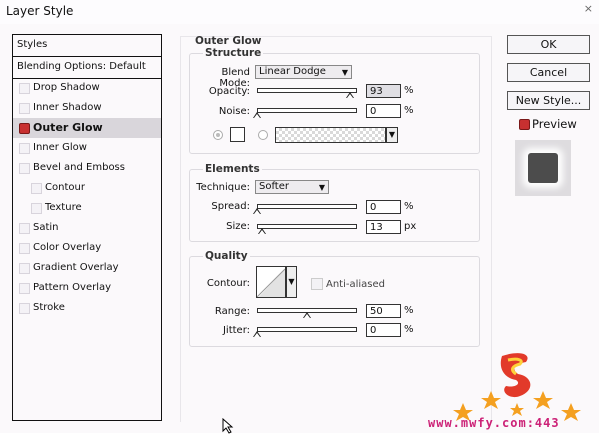 The width and height of the screenshot is (599, 434). Describe the element at coordinates (548, 72) in the screenshot. I see `cancel-button: Cancel` at that location.